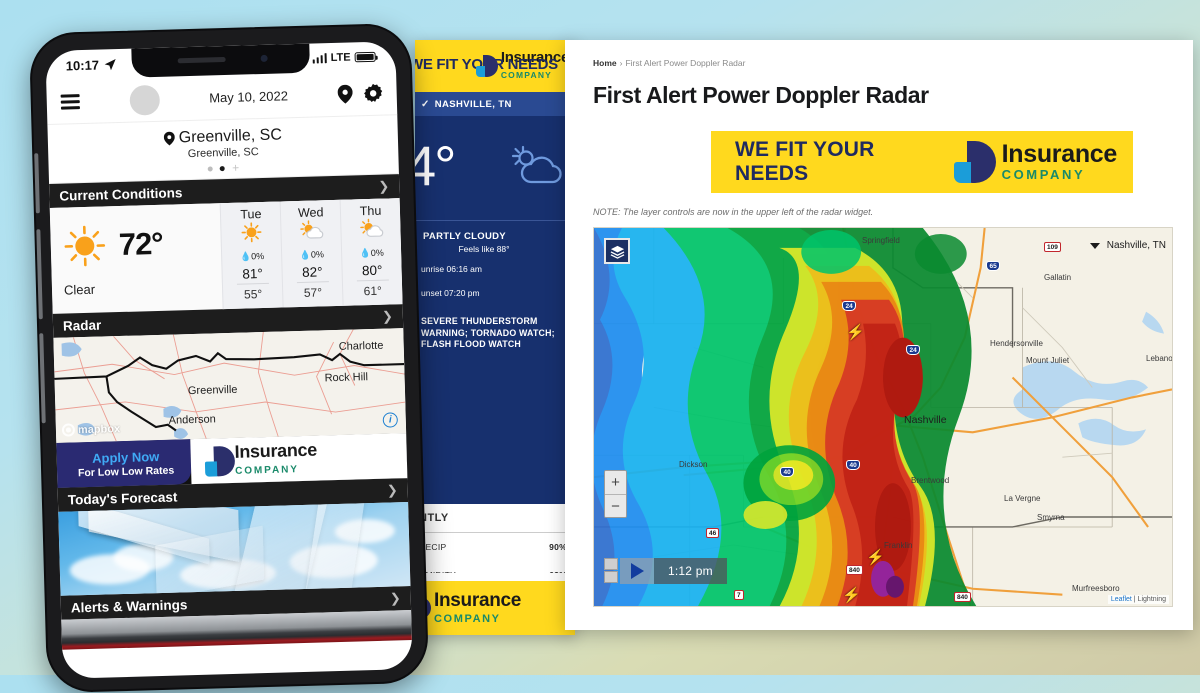 The image size is (1200, 693). I want to click on map-city-label: Springfield, so click(881, 240).